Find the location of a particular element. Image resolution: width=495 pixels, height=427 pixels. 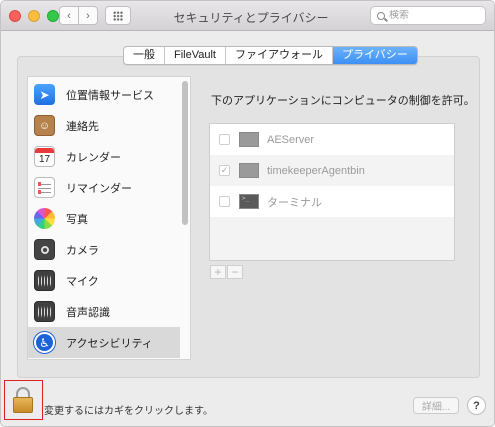

sidebar-item-accessibility: ♿ アクセシビリティ is located at coordinates (104, 342).